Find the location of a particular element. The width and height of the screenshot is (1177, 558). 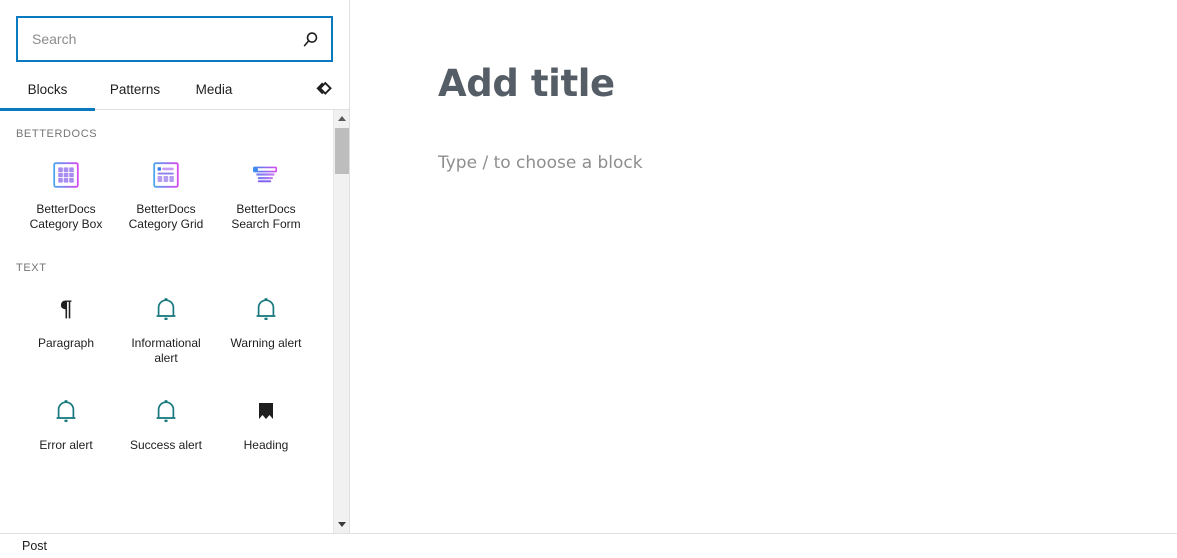

block-label: Heading is located at coordinates (266, 445).